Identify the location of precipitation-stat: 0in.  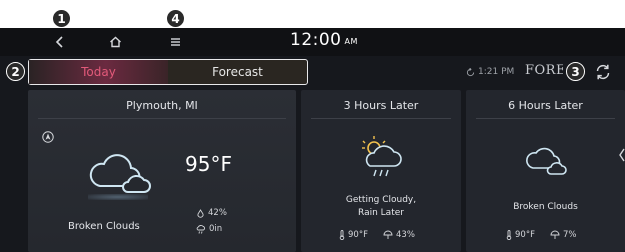
(209, 229).